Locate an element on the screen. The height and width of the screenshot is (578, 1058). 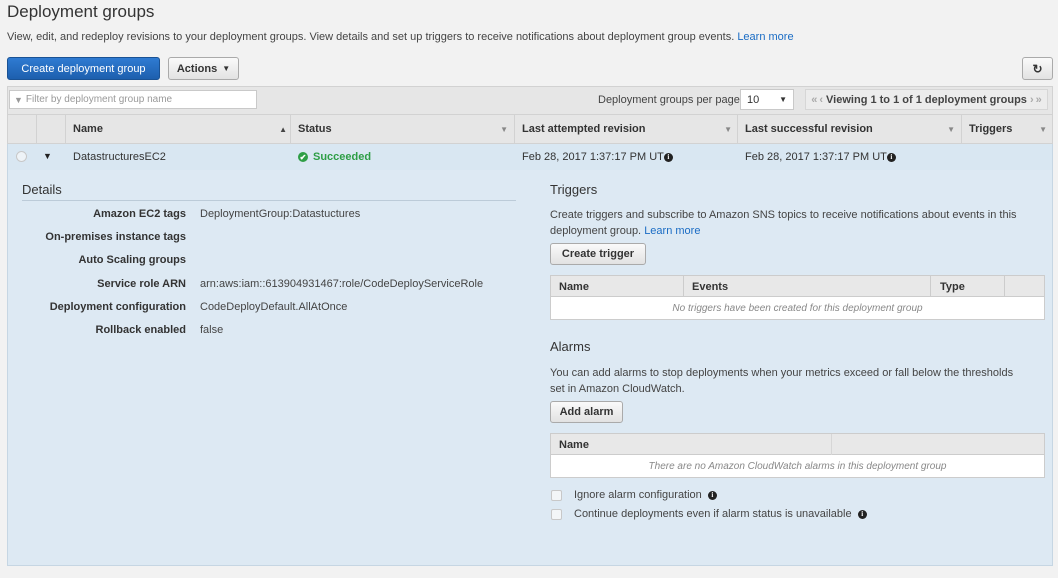
actions-button: Actions ▼ is located at coordinates (203, 68).